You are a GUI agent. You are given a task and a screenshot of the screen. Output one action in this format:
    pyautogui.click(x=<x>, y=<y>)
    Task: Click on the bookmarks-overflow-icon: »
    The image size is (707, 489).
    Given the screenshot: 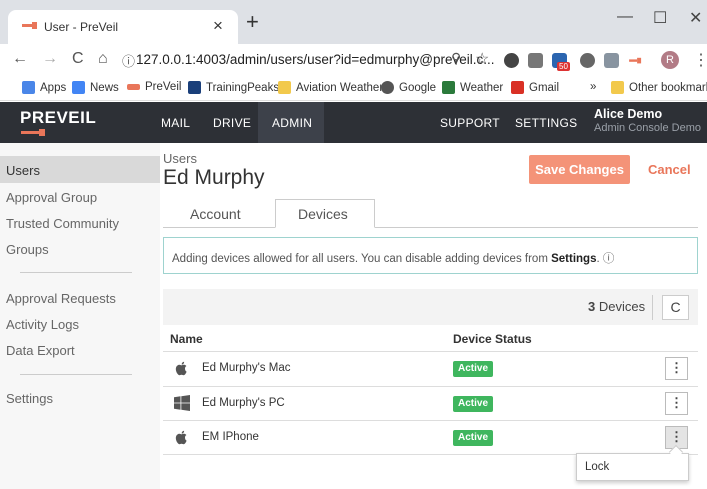 What is the action you would take?
    pyautogui.click(x=593, y=87)
    